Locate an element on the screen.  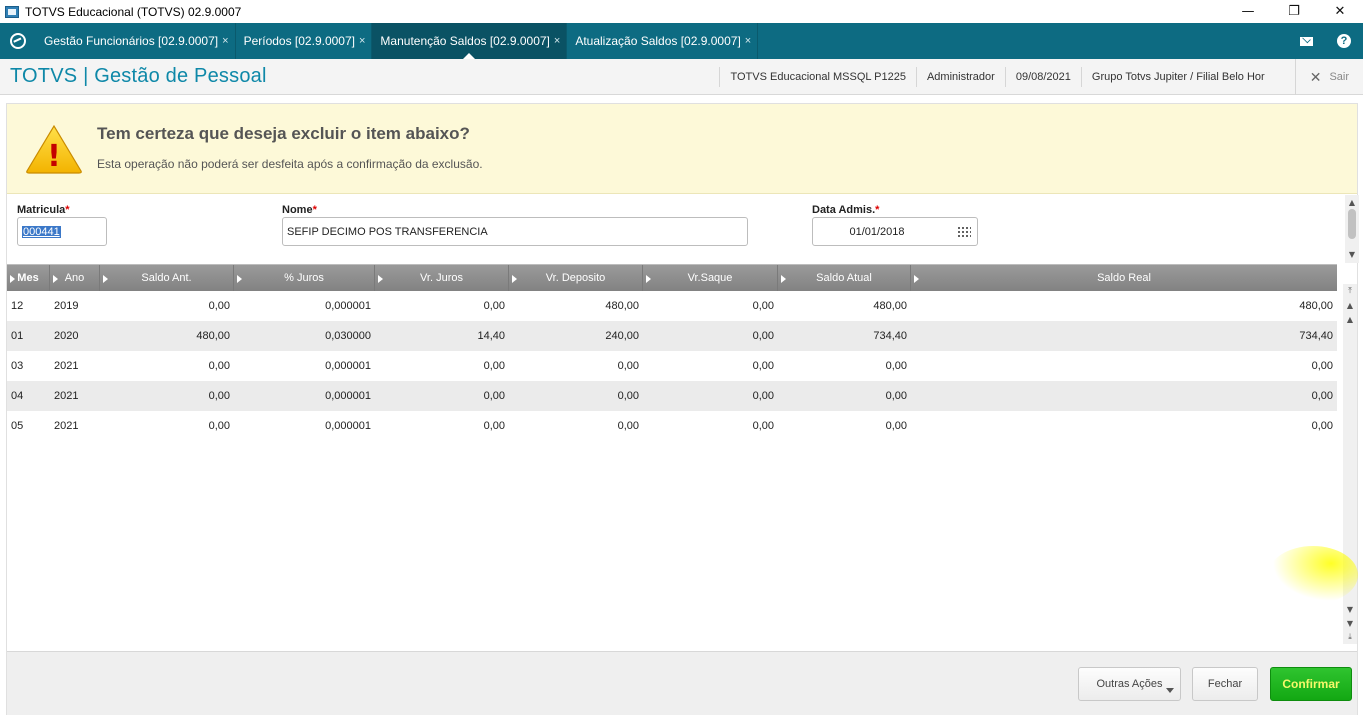
action-footer: Outras Ações Fechar Confirmar is located at coordinates (682, 683).